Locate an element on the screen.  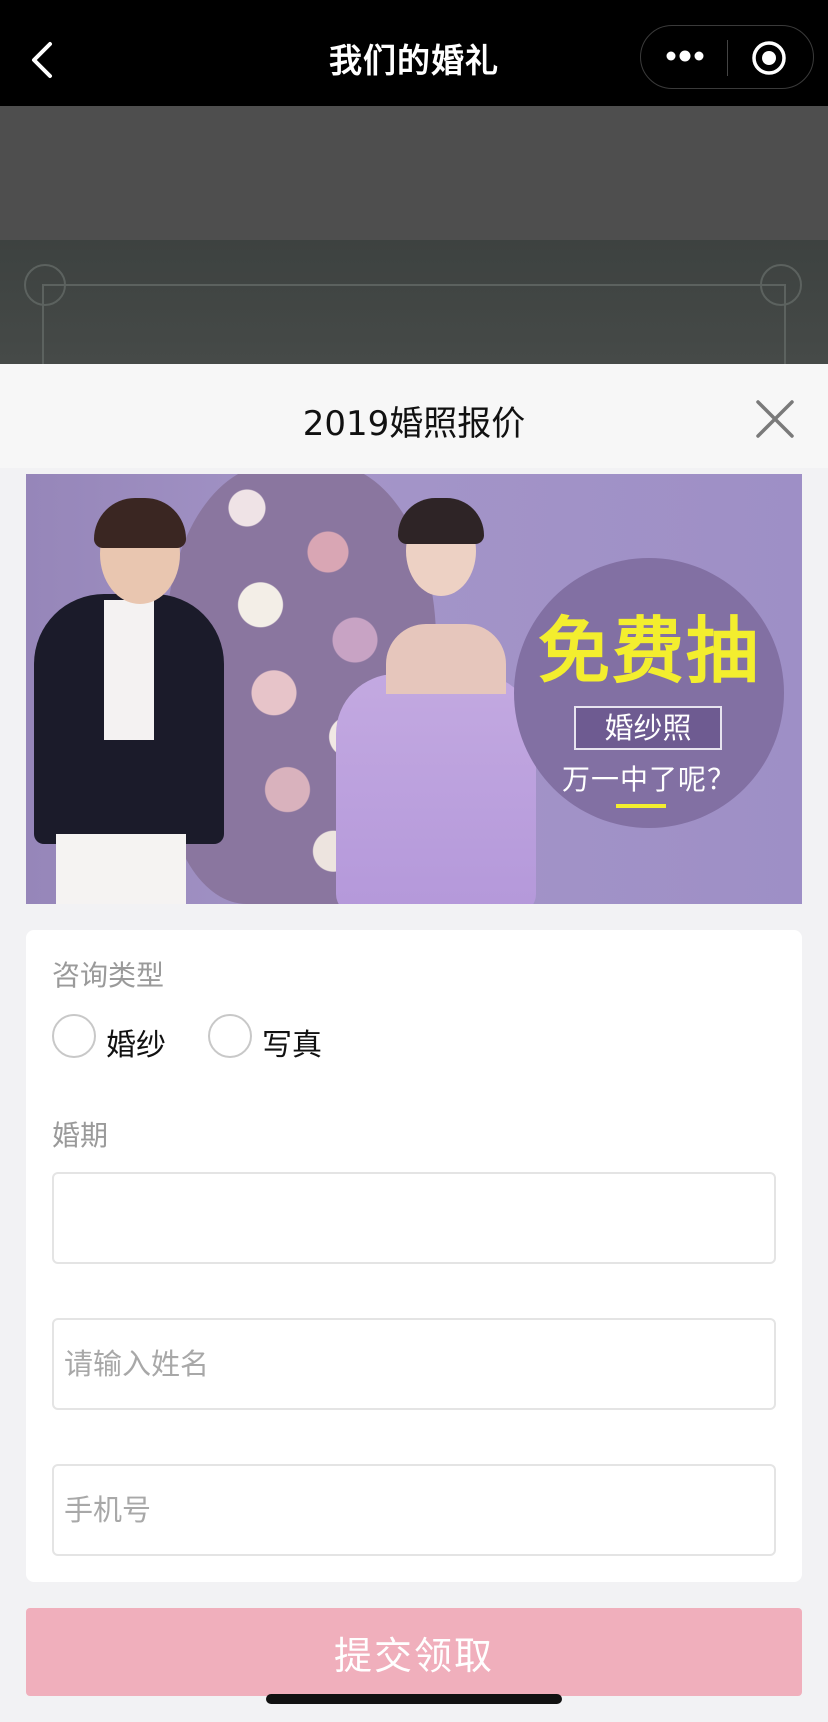
more-dots-icon is located at coordinates (685, 56).